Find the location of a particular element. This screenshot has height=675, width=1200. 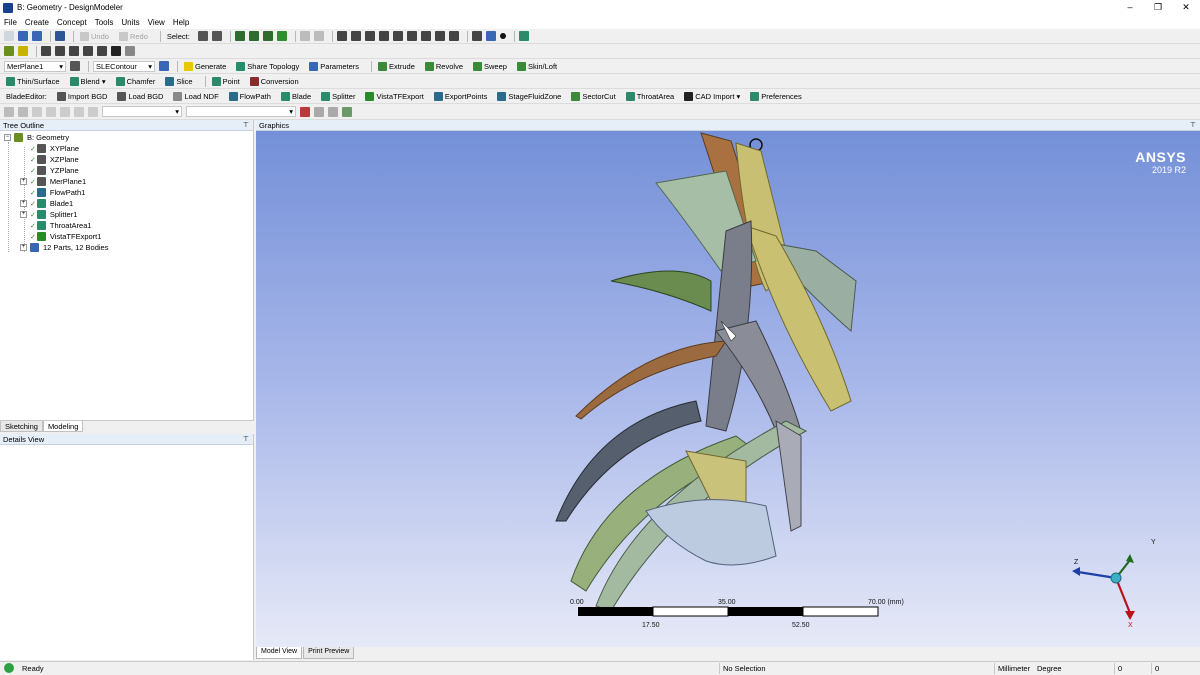

tree-item-throatarea1: ✓ ThroatArea1 is located at coordinates (61, 225).